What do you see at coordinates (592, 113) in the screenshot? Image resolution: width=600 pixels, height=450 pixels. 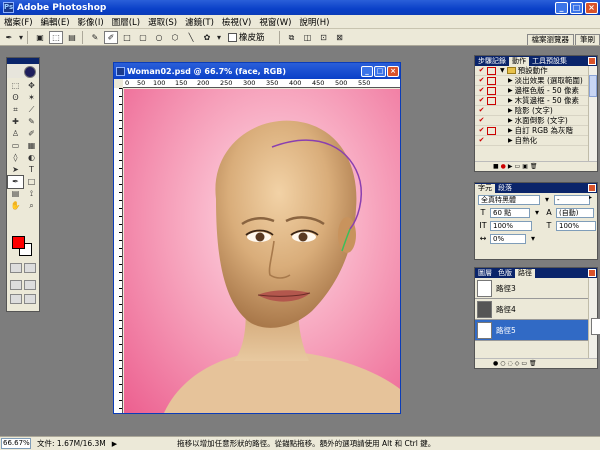 I see `actions-scrollbar` at bounding box center [592, 113].